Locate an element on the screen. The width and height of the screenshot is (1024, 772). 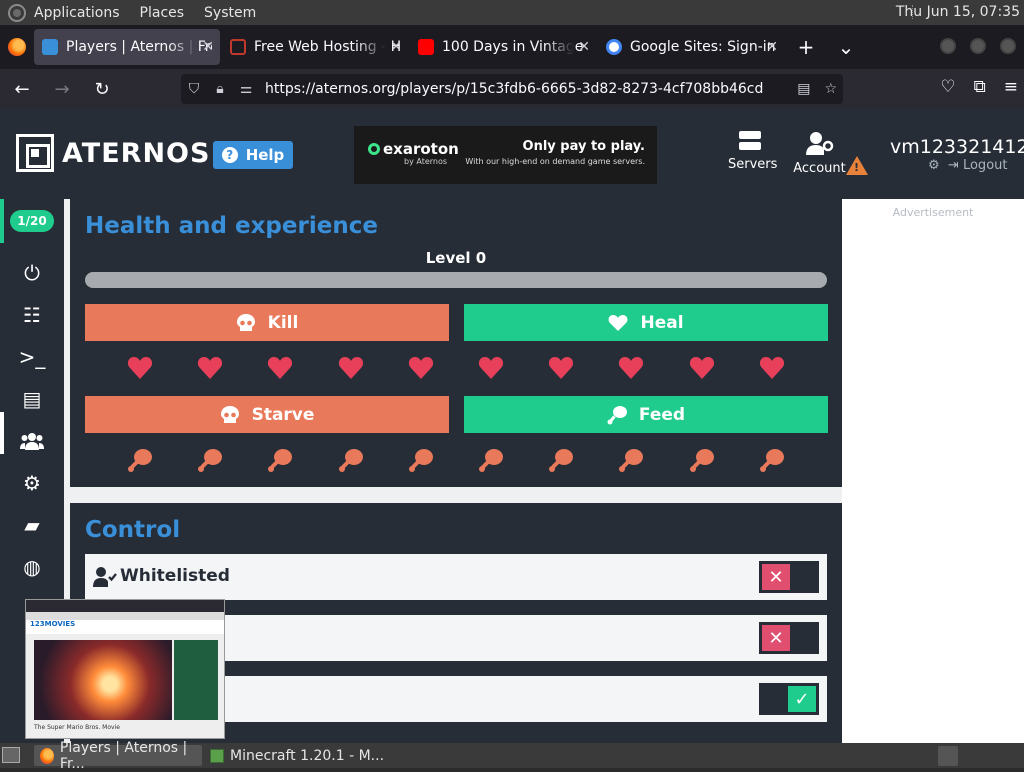
files-folder-icon: ▰ is located at coordinates (32, 525).